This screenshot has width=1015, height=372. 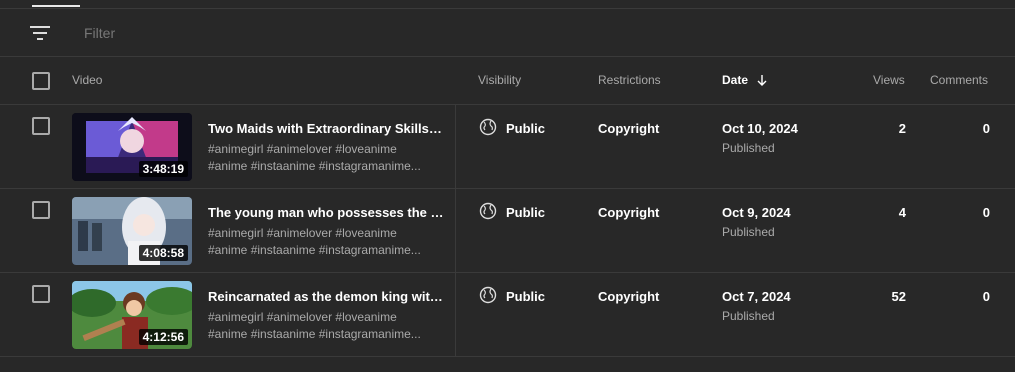 What do you see at coordinates (756, 296) in the screenshot?
I see `date-value: Oct 7, 2024` at bounding box center [756, 296].